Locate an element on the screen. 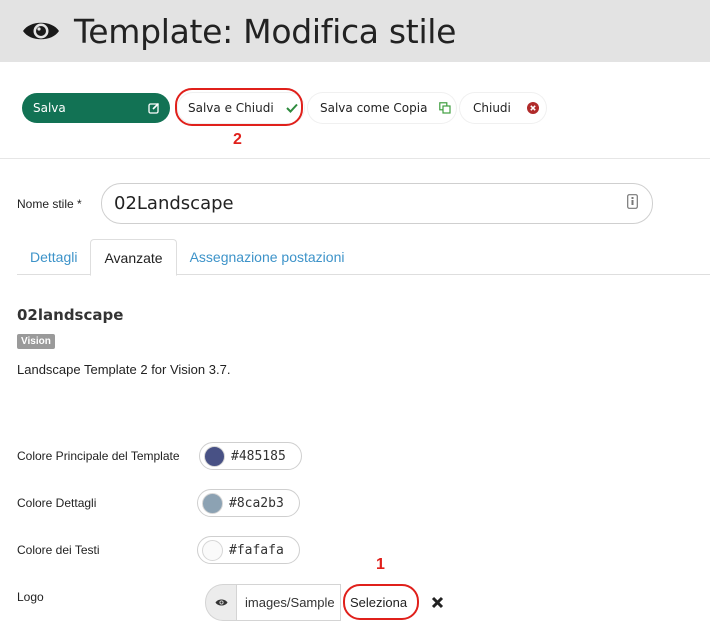 This screenshot has width=710, height=640. close-button: Chiudi is located at coordinates (503, 108).